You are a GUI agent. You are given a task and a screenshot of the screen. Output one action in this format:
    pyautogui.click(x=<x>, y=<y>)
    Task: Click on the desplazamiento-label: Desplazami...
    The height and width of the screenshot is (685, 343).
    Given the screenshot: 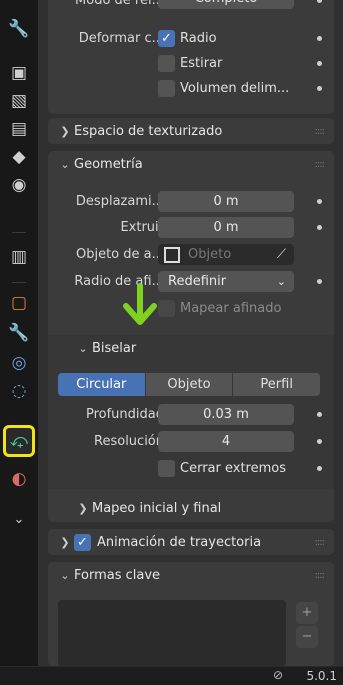 What is the action you would take?
    pyautogui.click(x=119, y=201)
    